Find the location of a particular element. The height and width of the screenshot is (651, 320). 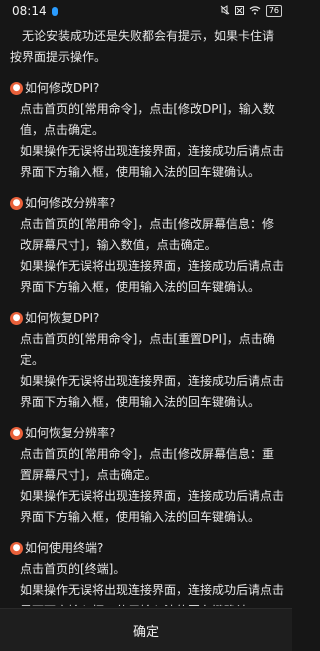

section-title: ● 如何恢复DPI? is located at coordinates (147, 318).